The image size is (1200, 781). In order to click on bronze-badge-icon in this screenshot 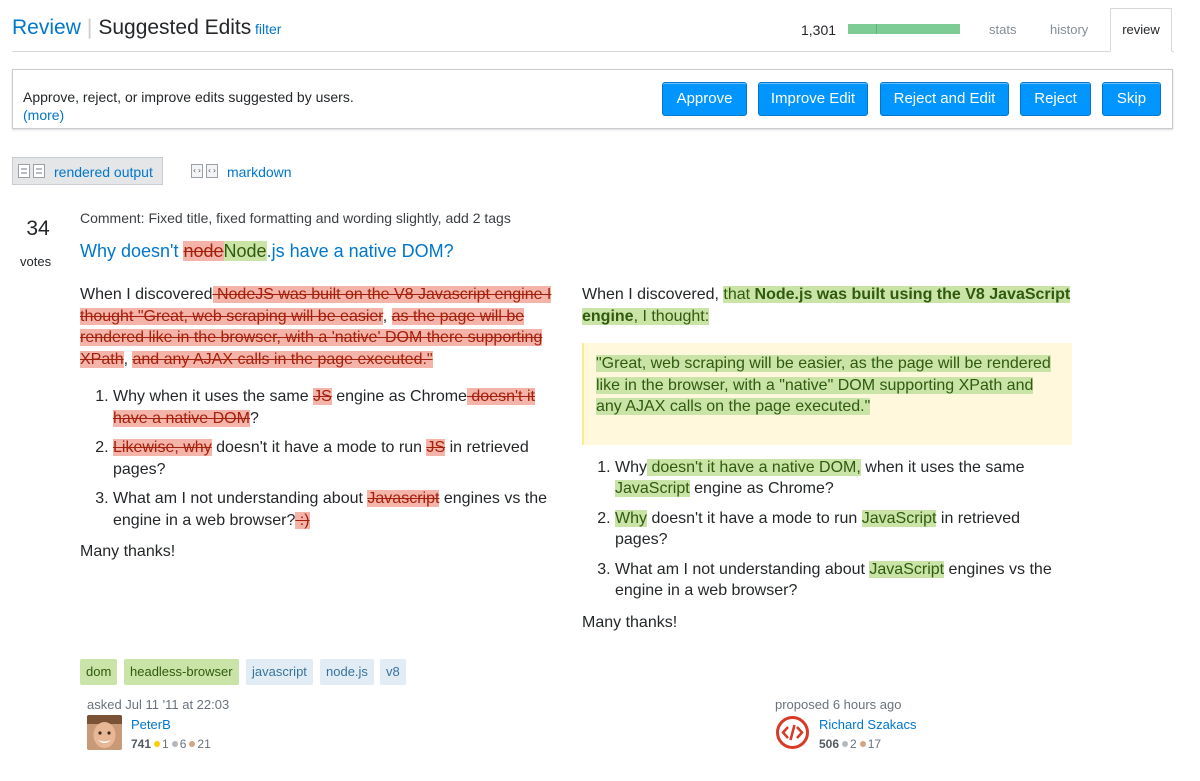, I will do `click(862, 744)`.